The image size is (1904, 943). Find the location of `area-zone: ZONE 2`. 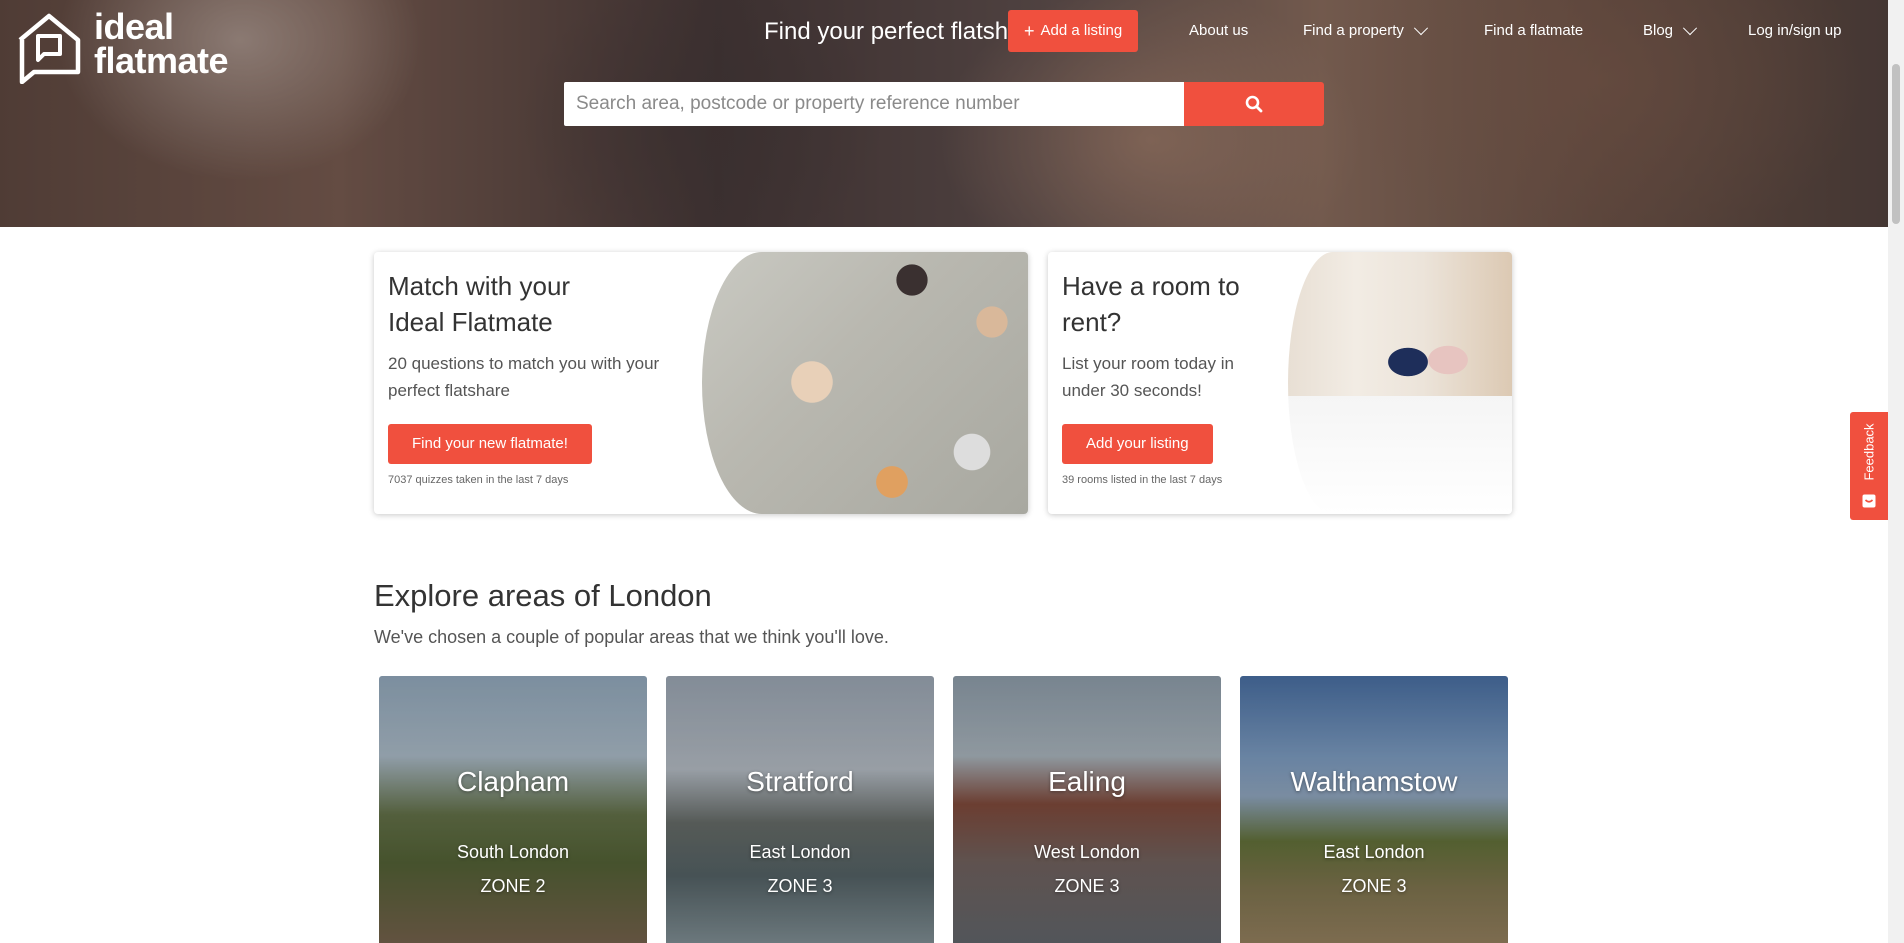

area-zone: ZONE 2 is located at coordinates (513, 886).